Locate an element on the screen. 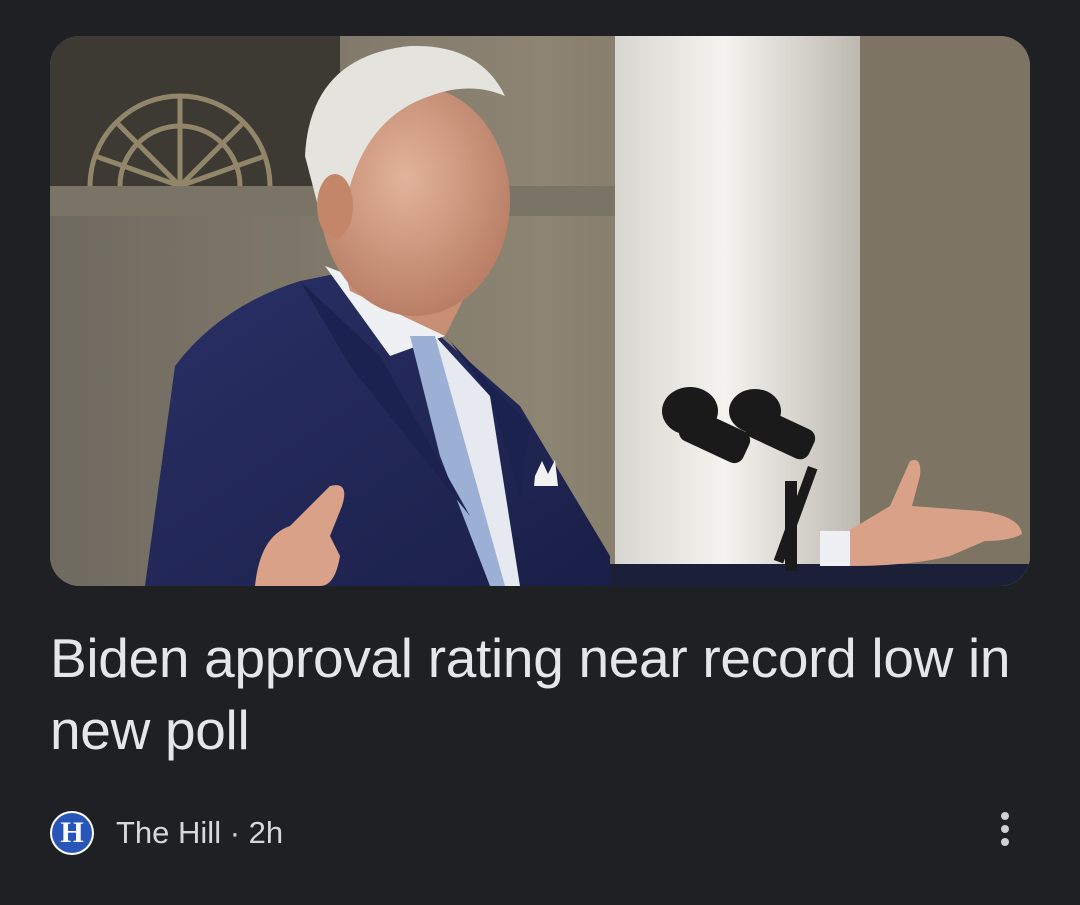 Image resolution: width=1080 pixels, height=905 pixels. source-line: The Hill · 2h is located at coordinates (199, 833).